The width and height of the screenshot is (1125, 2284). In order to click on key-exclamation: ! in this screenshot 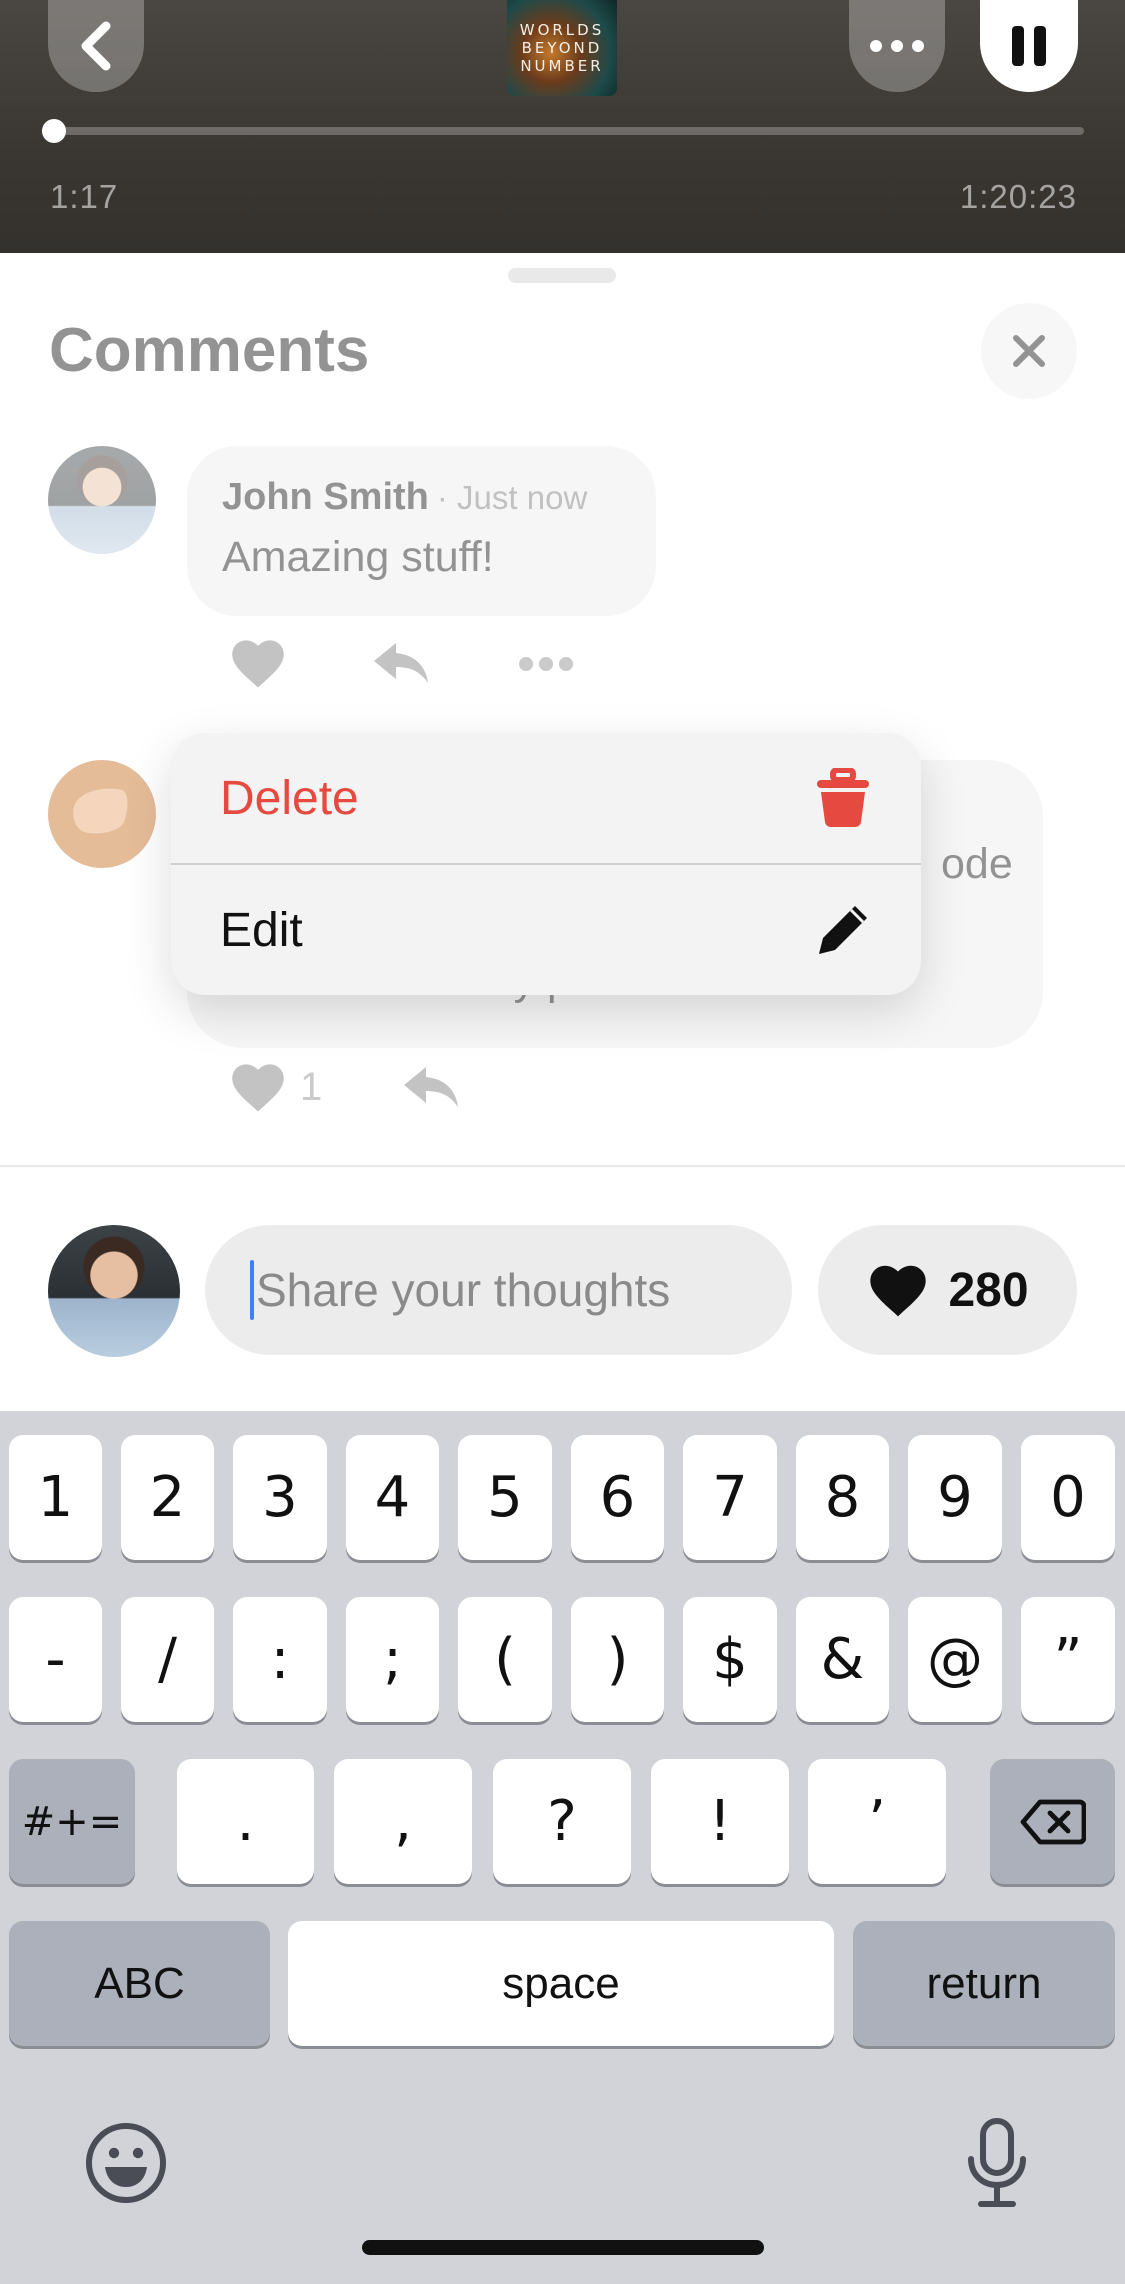, I will do `click(720, 1821)`.